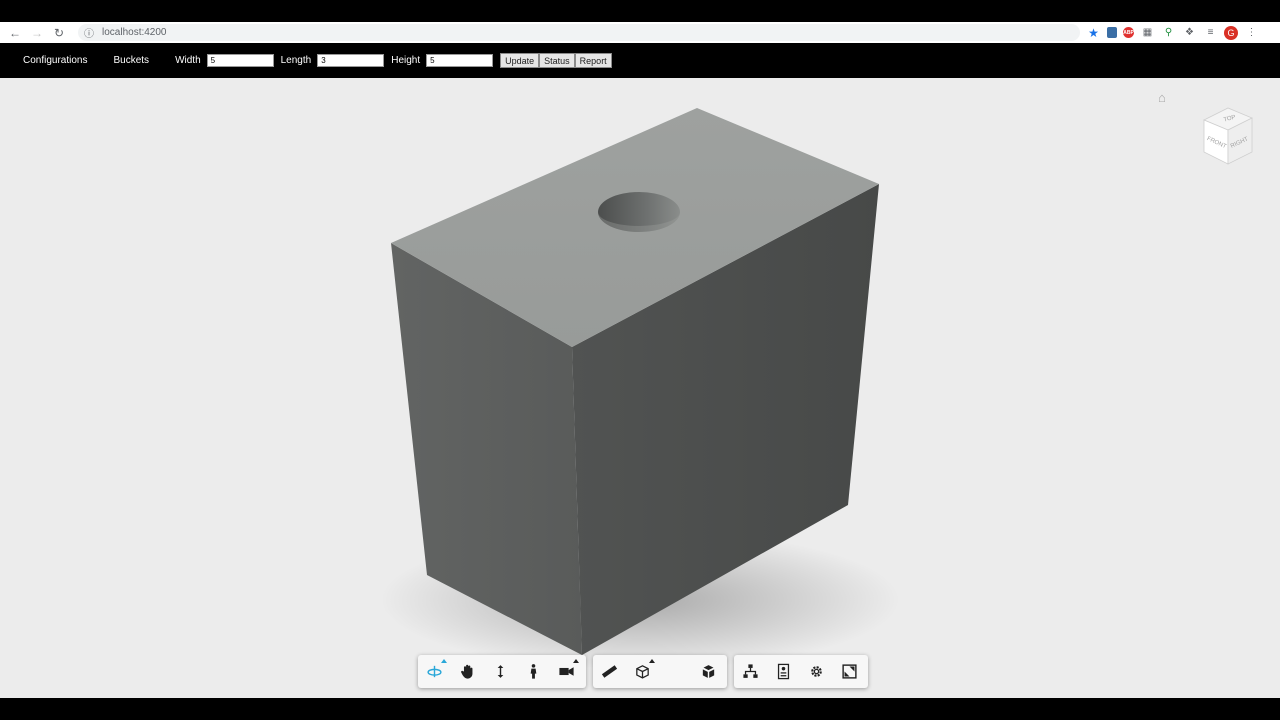 The image size is (1280, 720). I want to click on nav-buckets-link: Buckets, so click(131, 60).